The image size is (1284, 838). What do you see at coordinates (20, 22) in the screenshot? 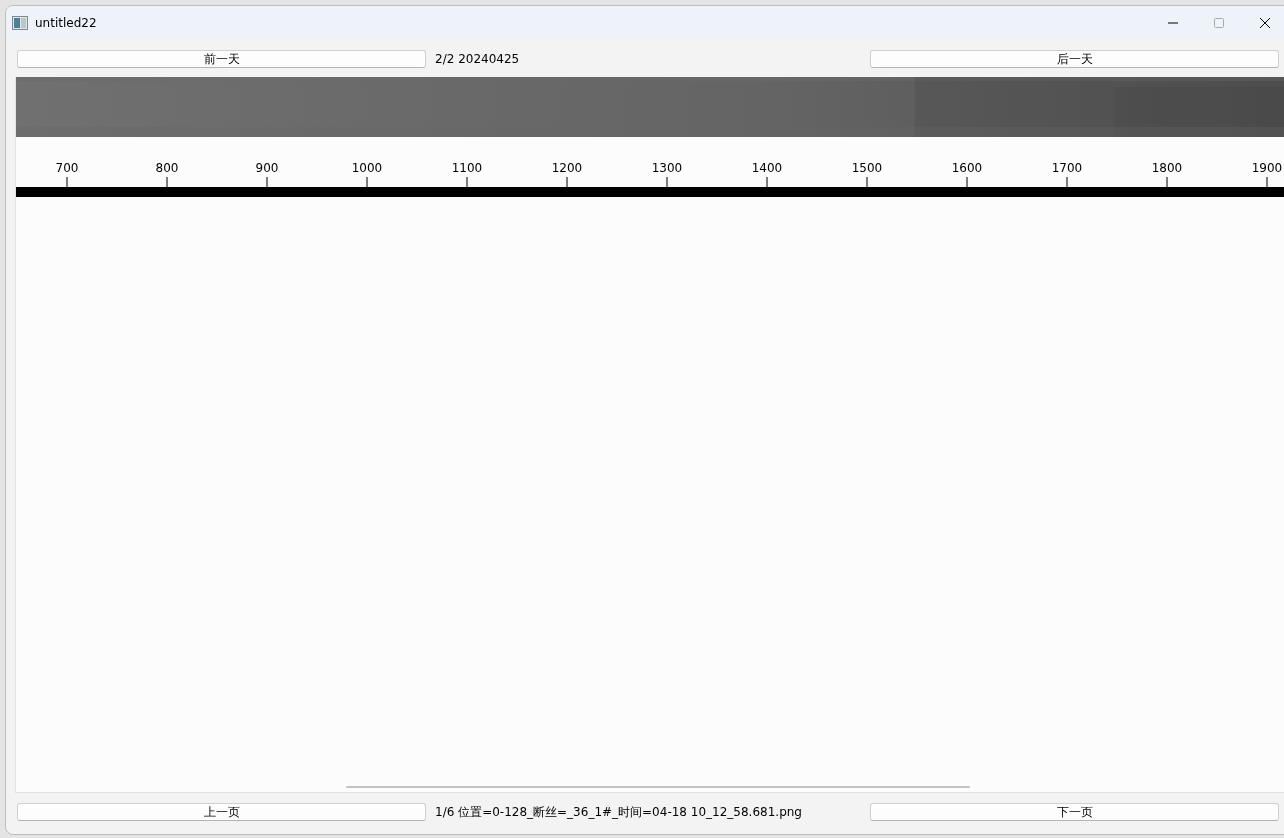
I see `app-icon` at bounding box center [20, 22].